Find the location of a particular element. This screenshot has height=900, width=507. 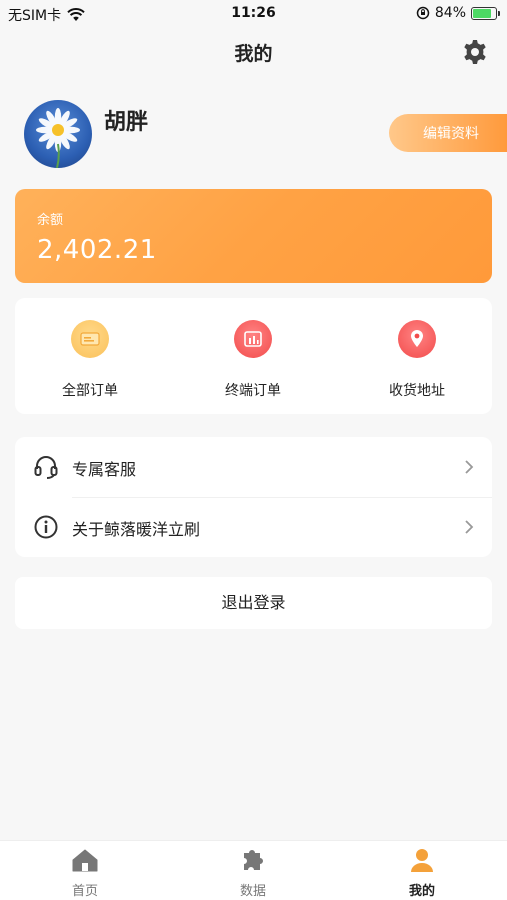

avatar is located at coordinates (58, 134).